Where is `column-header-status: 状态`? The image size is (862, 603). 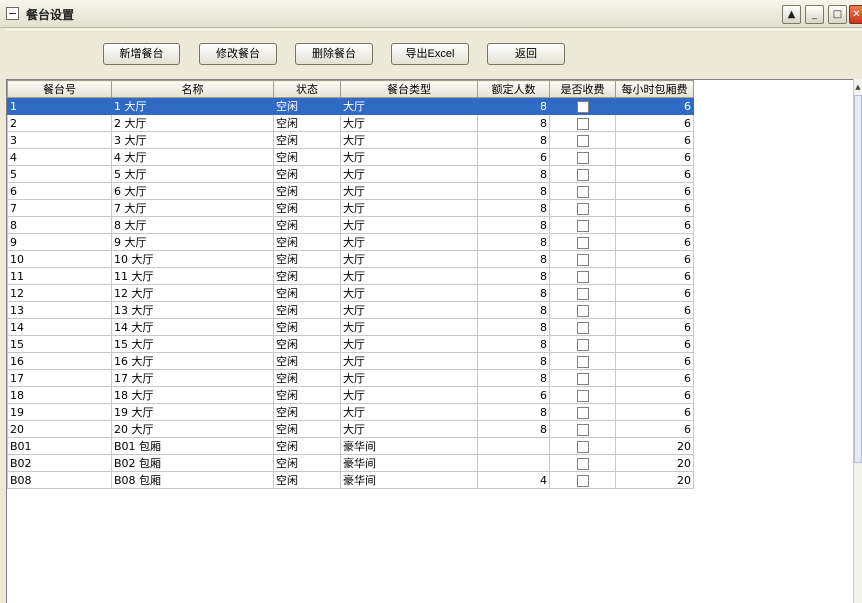
column-header-status: 状态 is located at coordinates (307, 89).